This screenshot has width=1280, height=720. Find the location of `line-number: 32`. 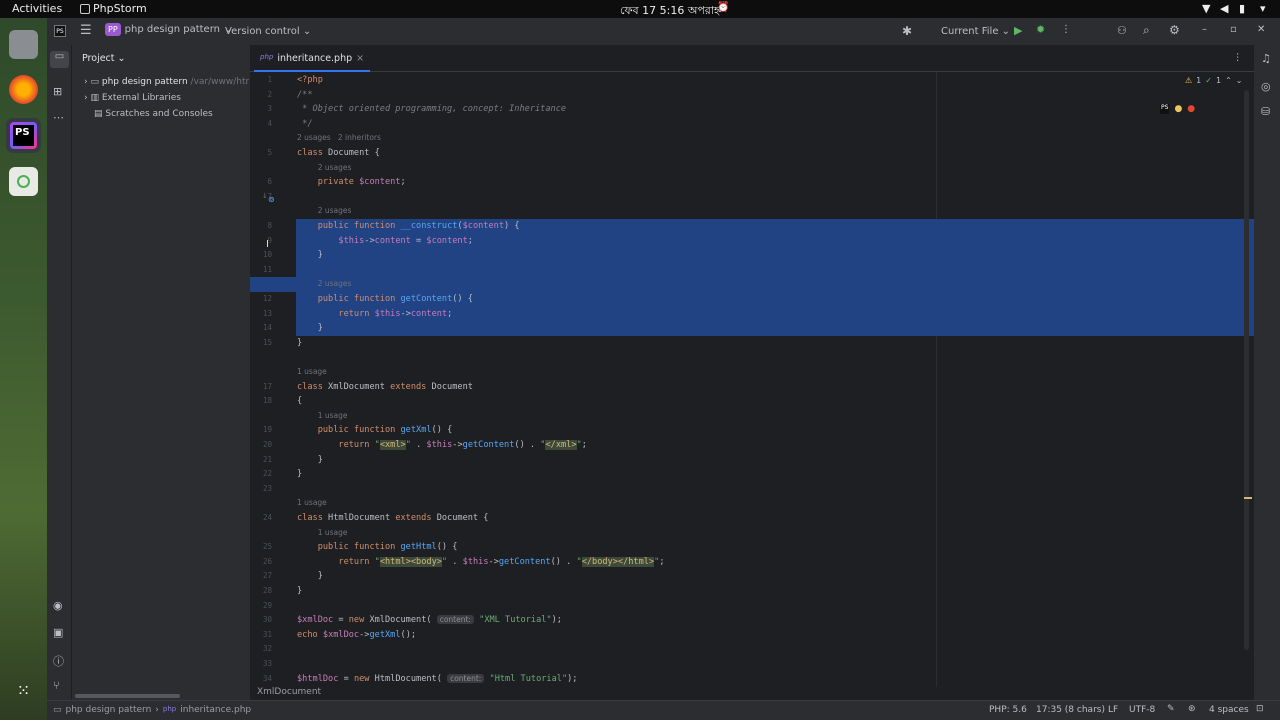

line-number: 32 is located at coordinates (261, 649).